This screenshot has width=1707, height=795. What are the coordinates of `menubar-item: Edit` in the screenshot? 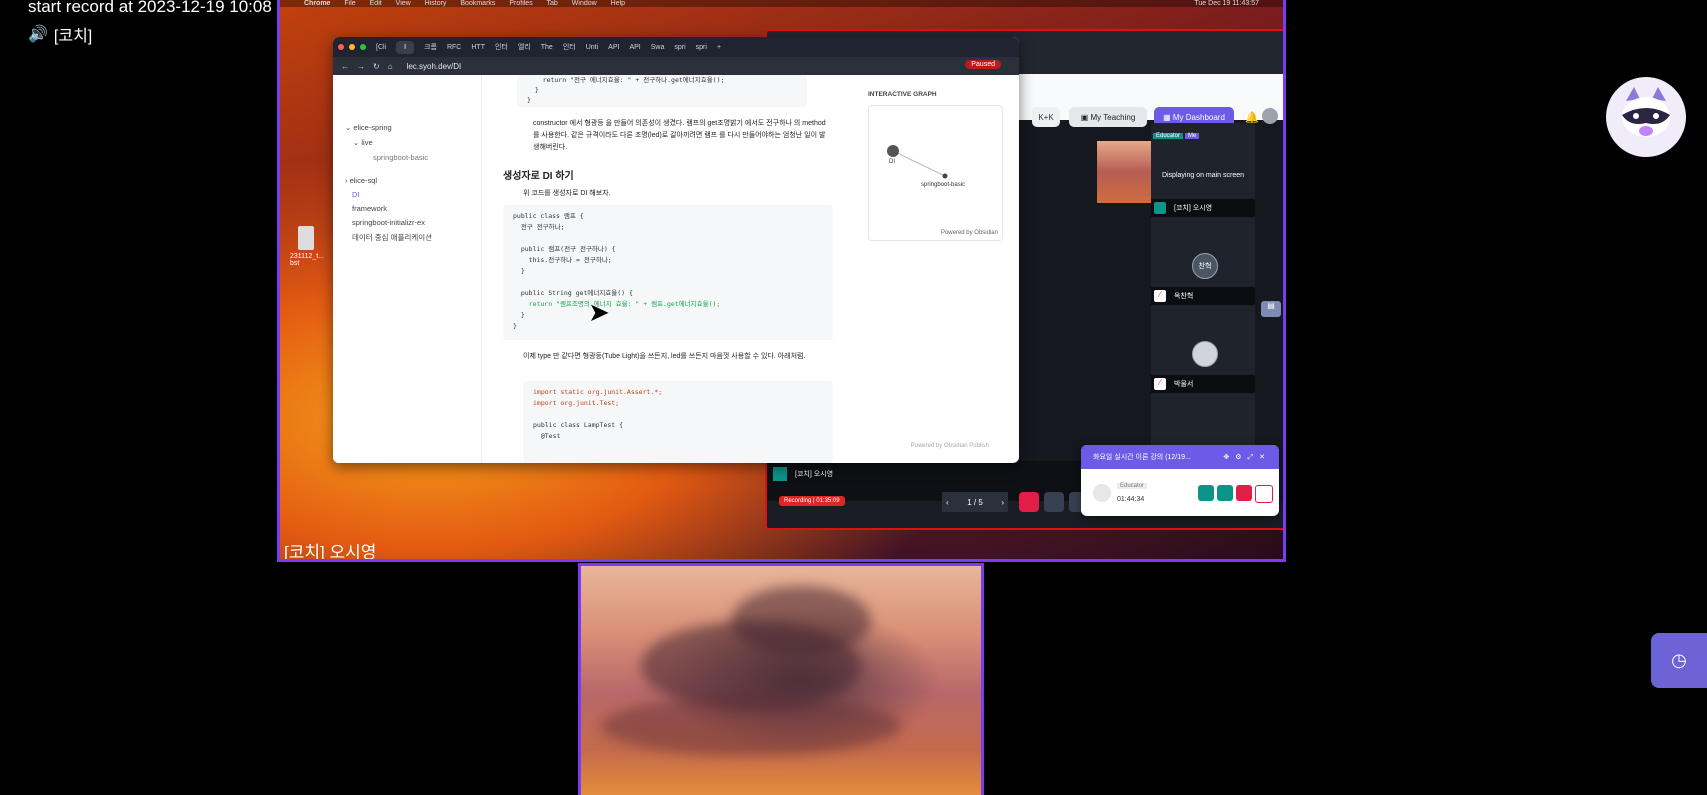 It's located at (375, 3).